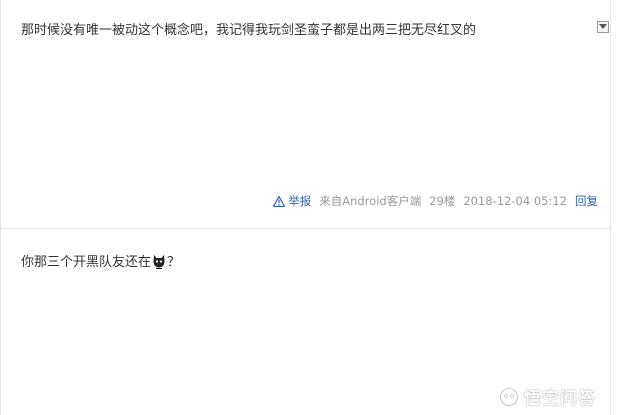  What do you see at coordinates (86, 262) in the screenshot?
I see `post-text-before: 你那三个开黑队友还在` at bounding box center [86, 262].